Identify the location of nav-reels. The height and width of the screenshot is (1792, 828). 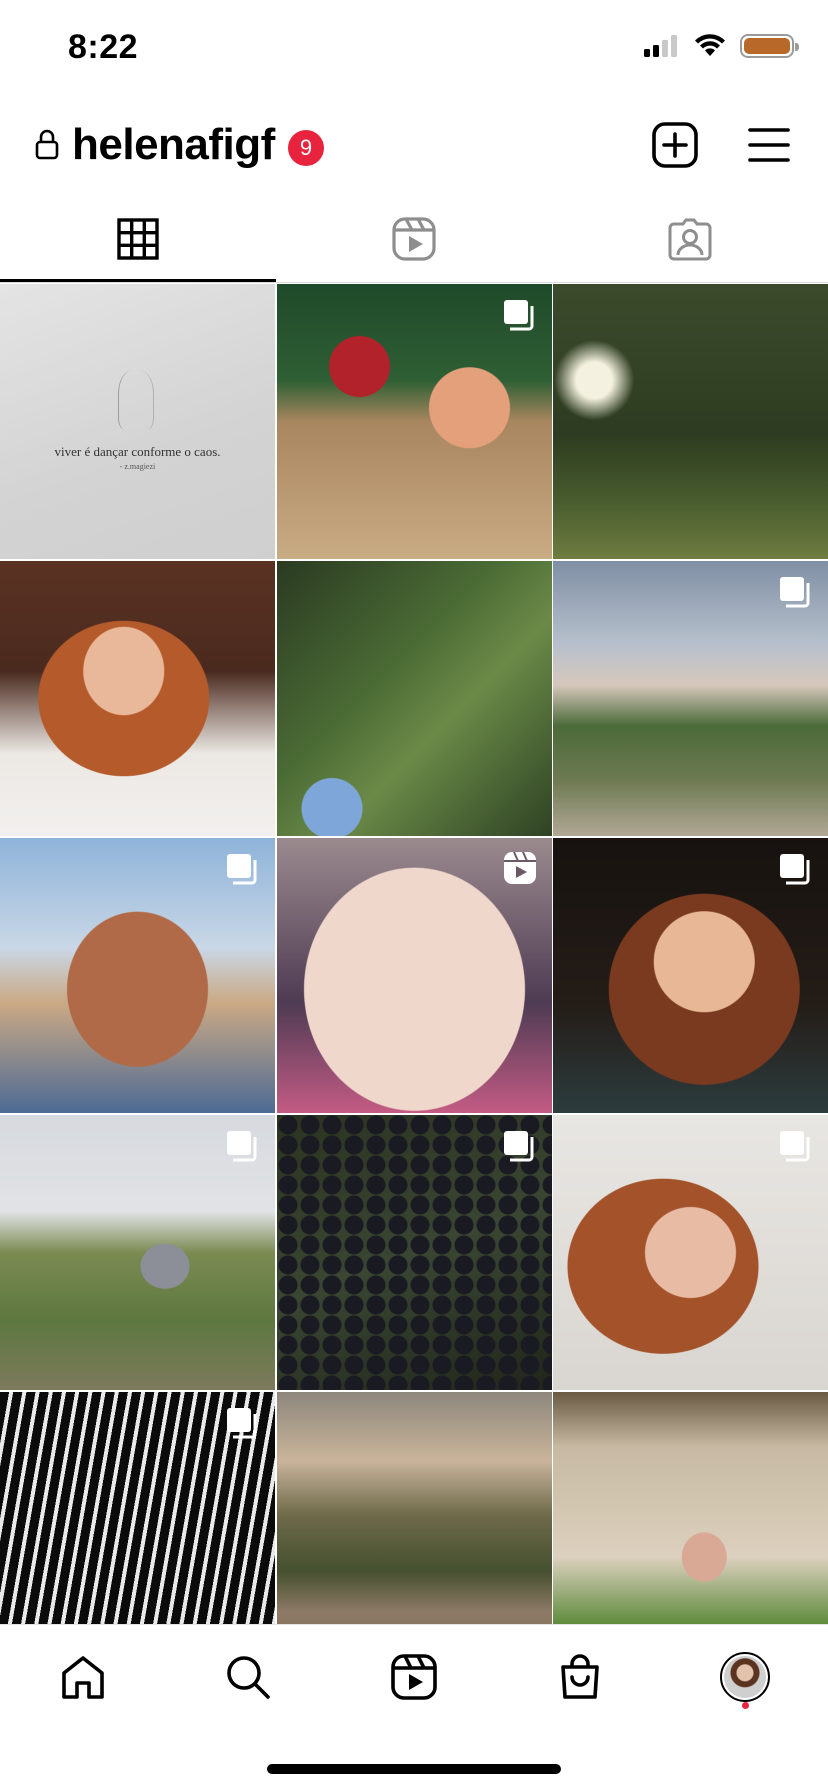
(414, 1677).